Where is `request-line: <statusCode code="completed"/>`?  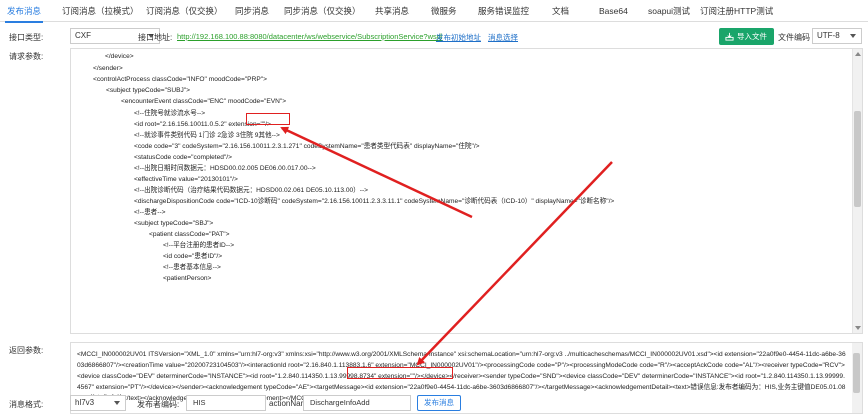 request-line: <statusCode code="completed"/> is located at coordinates (183, 157).